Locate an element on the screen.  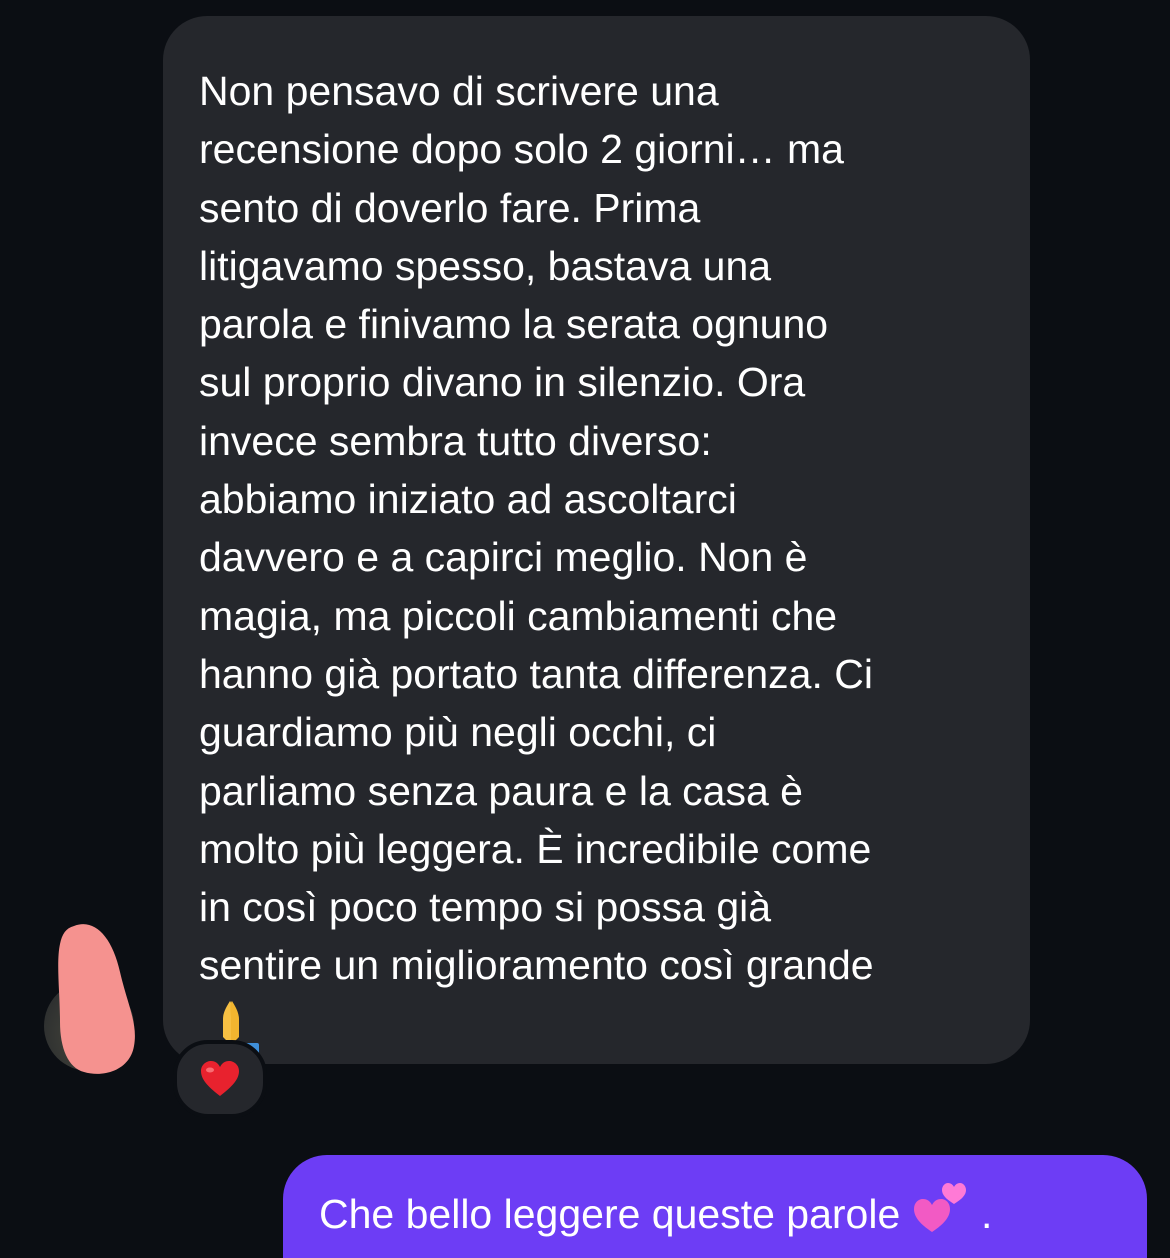
outgoing-message-bubble: Che bello leggere queste parole . is located at coordinates (715, 1206).